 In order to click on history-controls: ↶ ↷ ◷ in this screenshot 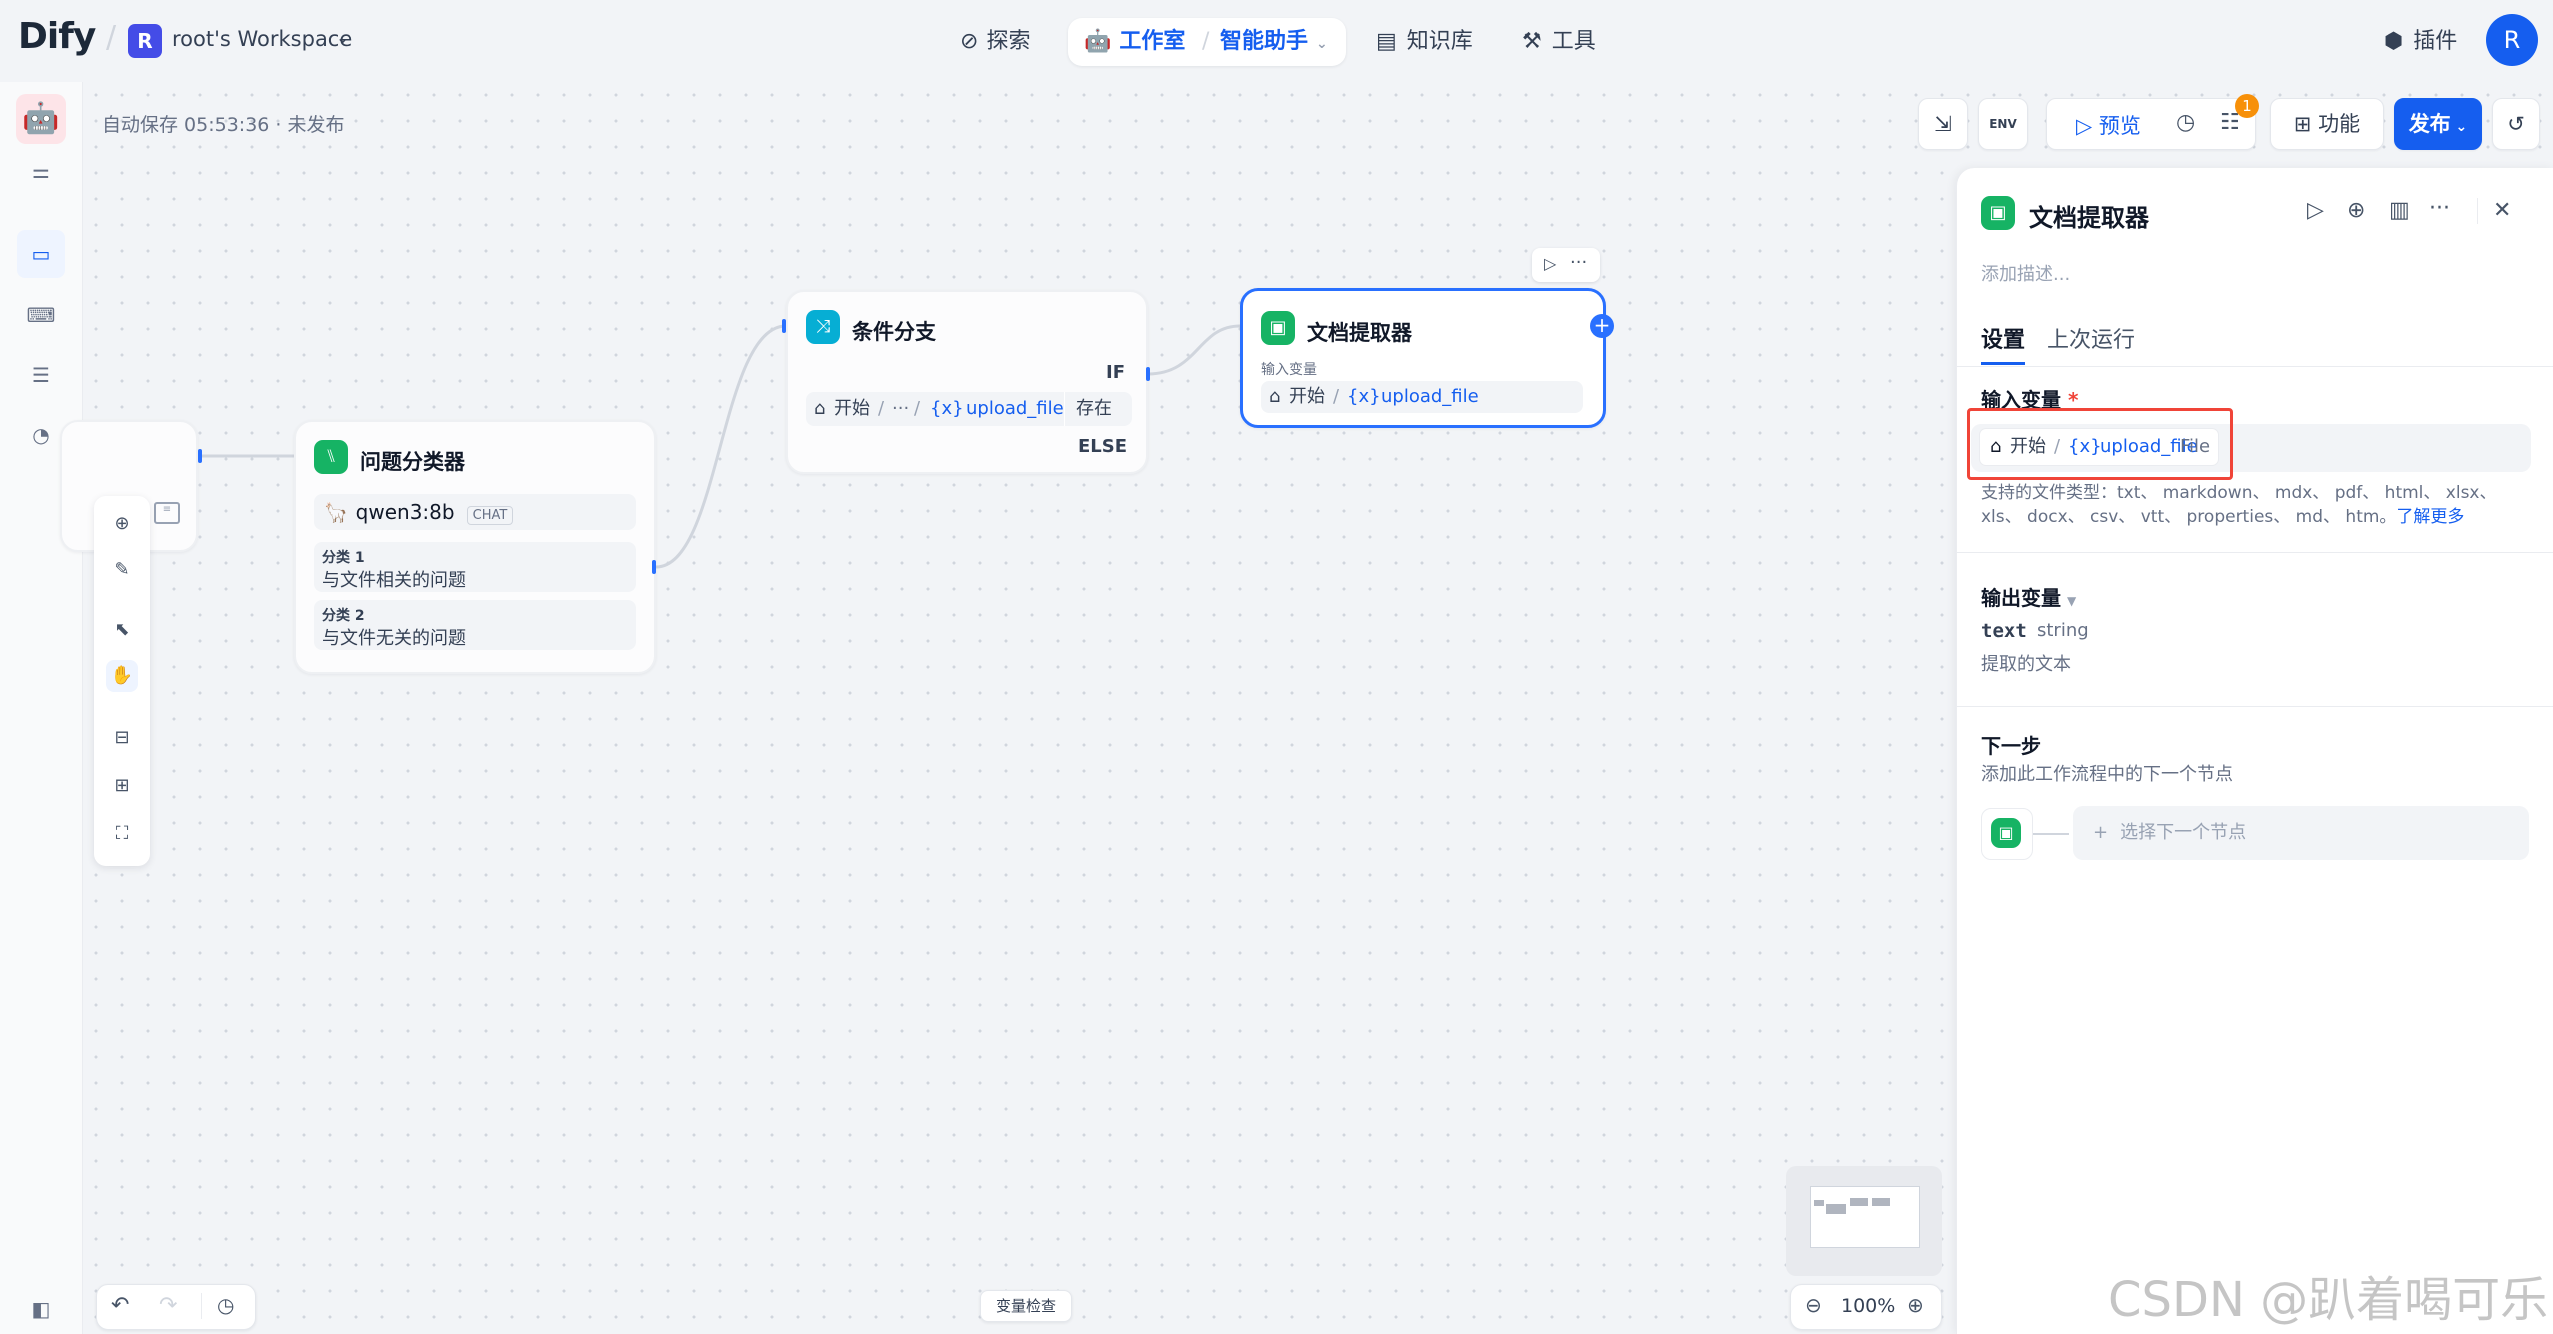, I will do `click(176, 1307)`.